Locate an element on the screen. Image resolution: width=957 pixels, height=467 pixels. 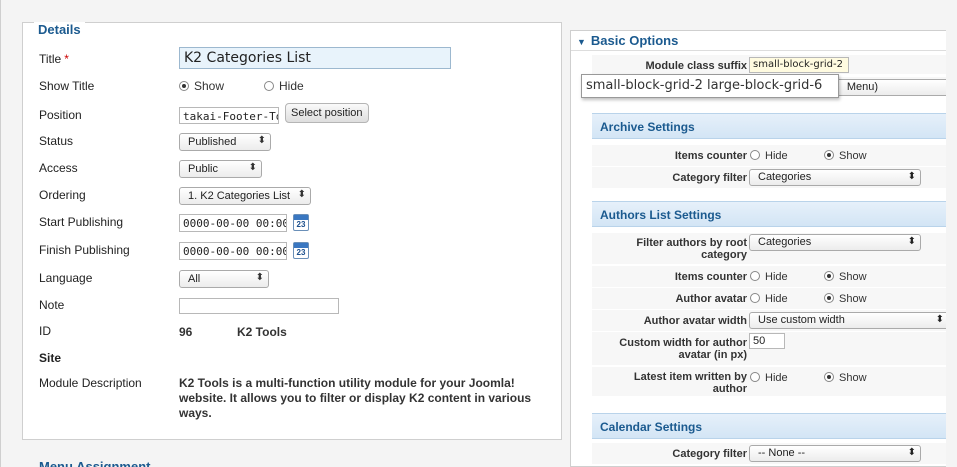
ordering-label: Ordering is located at coordinates (62, 195).